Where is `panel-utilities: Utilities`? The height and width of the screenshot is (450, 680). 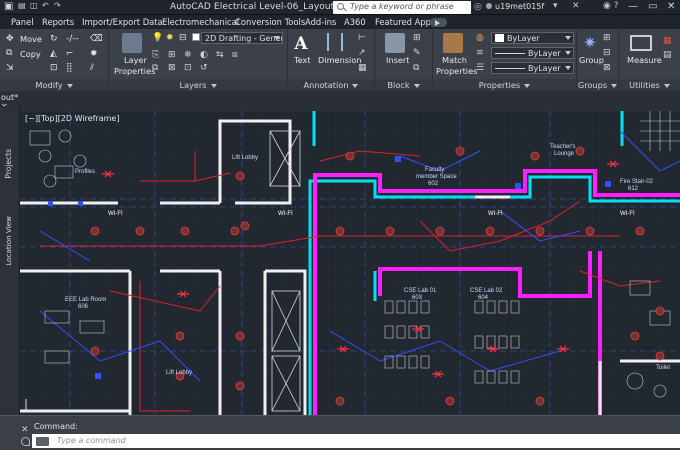 panel-utilities: Utilities is located at coordinates (649, 85).